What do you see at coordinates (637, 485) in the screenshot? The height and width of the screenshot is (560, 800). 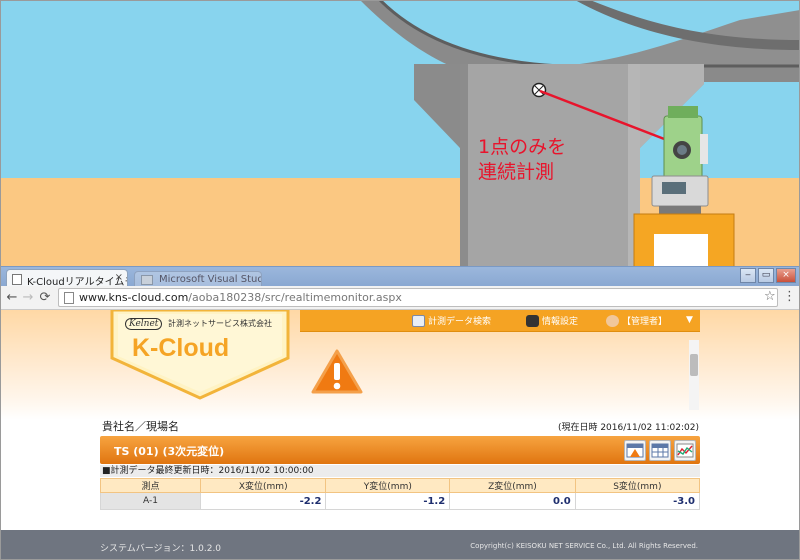 I see `col-s: S変位(mm)` at bounding box center [637, 485].